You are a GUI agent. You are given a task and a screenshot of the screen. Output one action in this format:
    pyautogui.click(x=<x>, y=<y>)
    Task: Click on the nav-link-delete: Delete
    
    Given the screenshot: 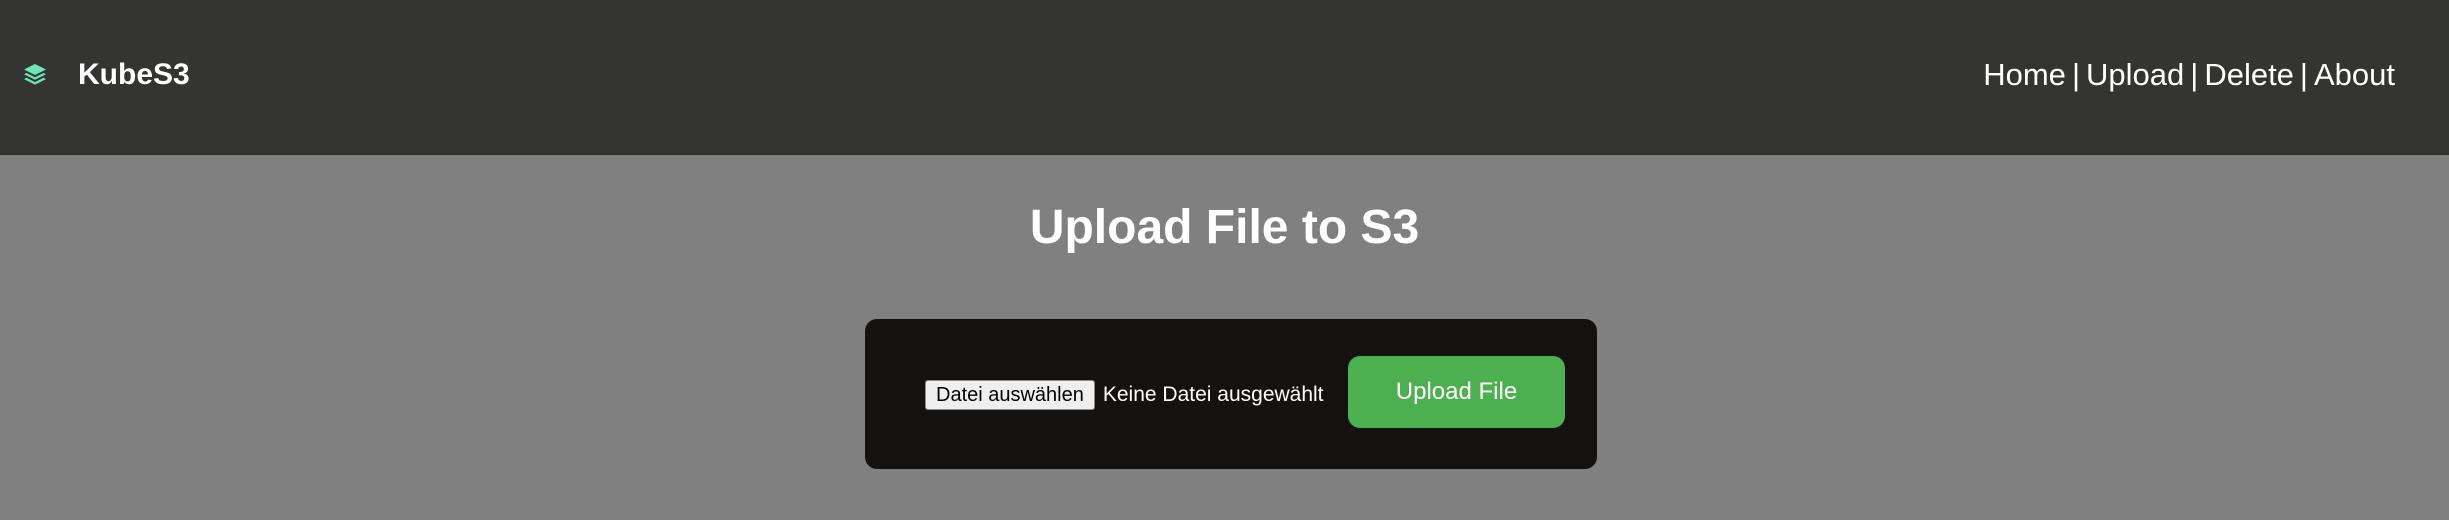 What is the action you would take?
    pyautogui.click(x=2249, y=74)
    